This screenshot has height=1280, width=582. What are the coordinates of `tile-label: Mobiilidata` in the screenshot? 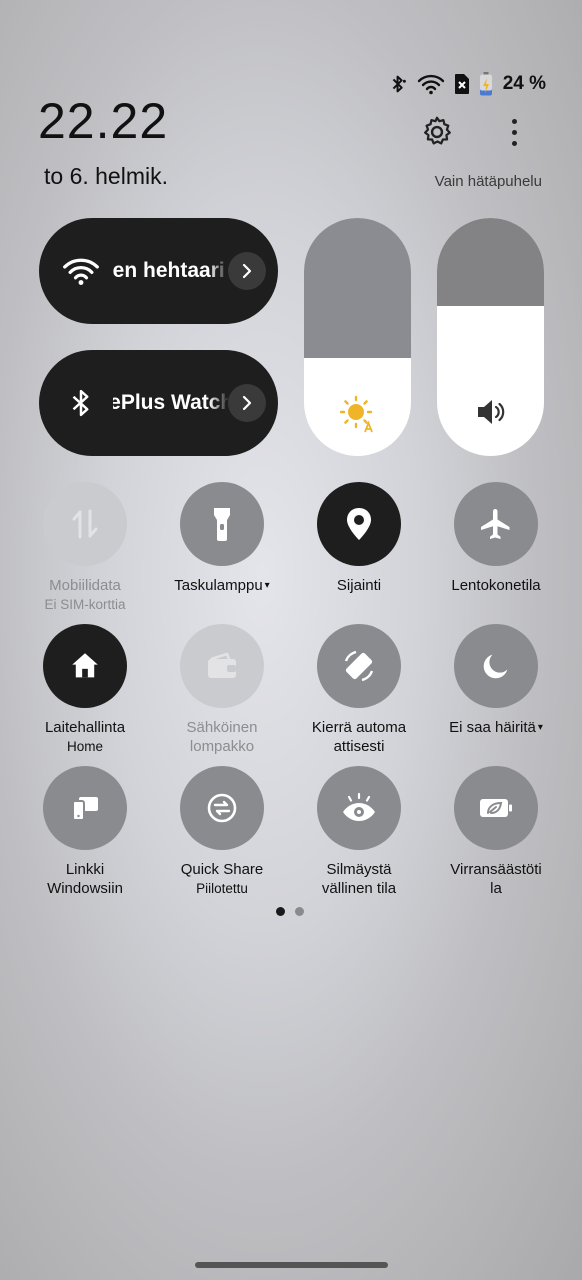 It's located at (85, 585).